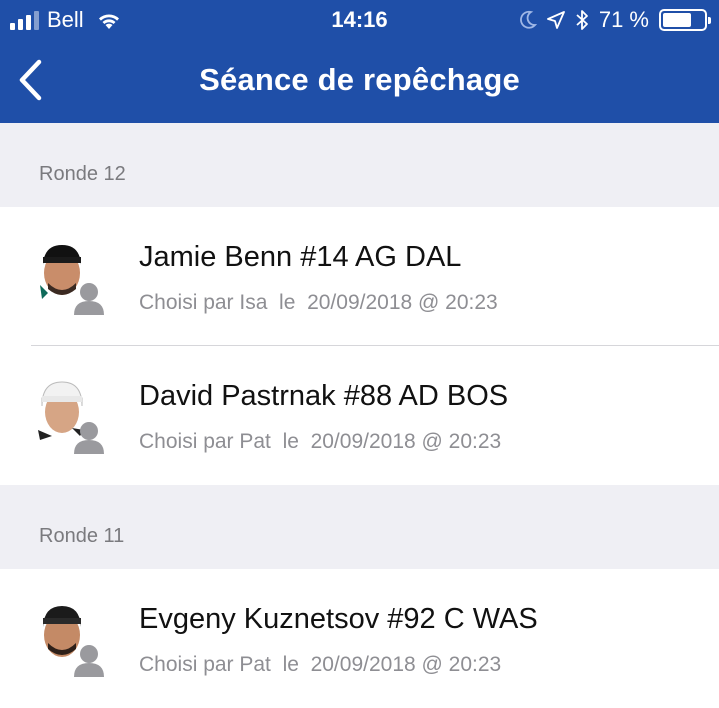  Describe the element at coordinates (324, 396) in the screenshot. I see `player-name: David Pastrnak #88 AD BOS` at that location.